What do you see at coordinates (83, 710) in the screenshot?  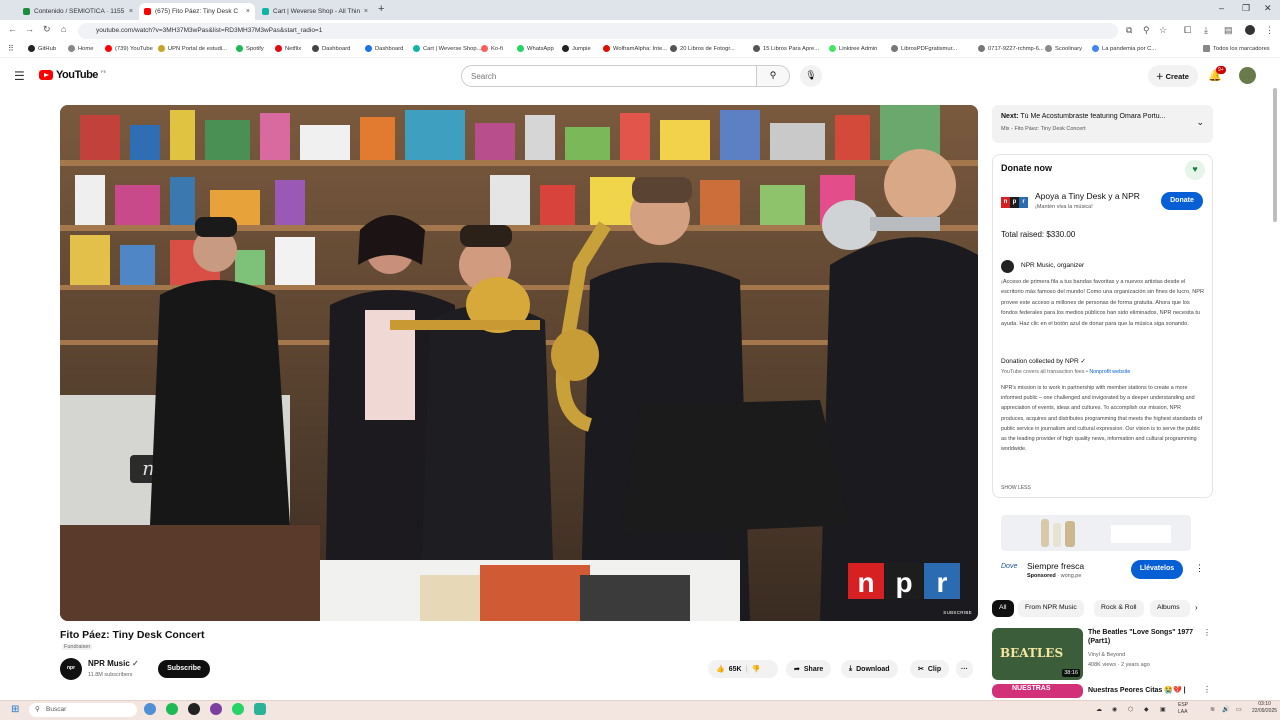 I see `taskbar-search: ⚲ Buscar` at bounding box center [83, 710].